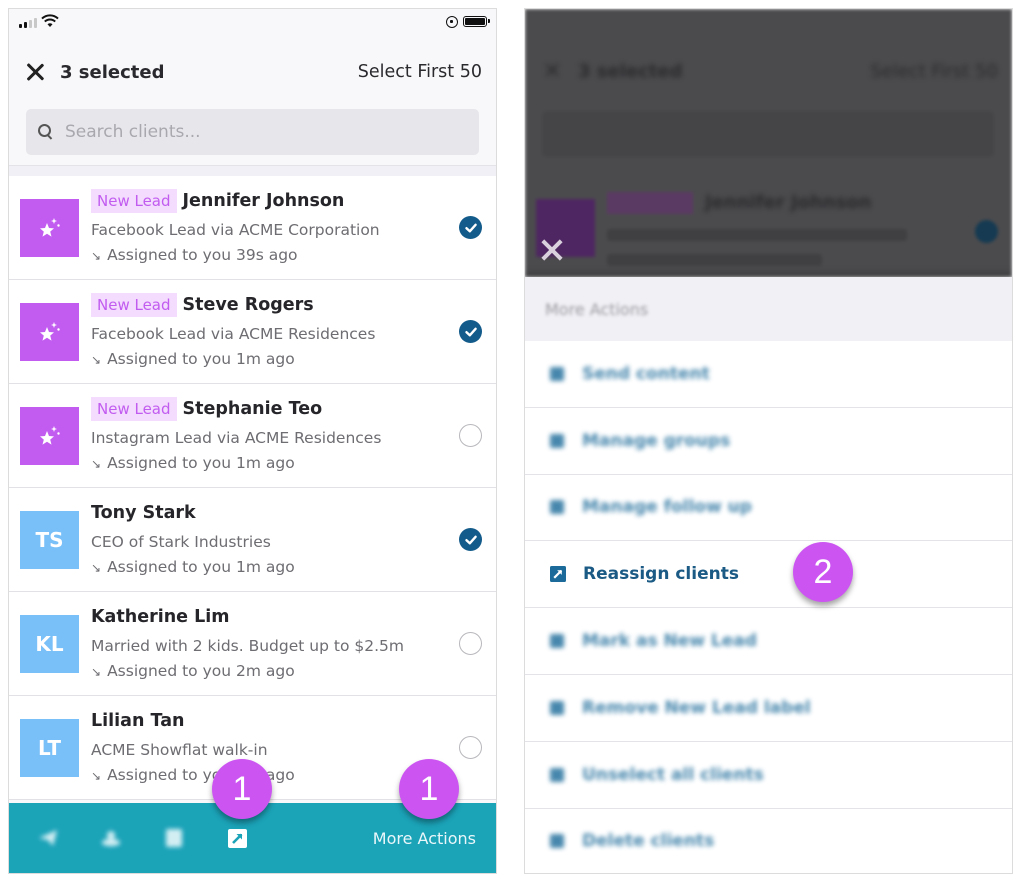  What do you see at coordinates (160, 617) in the screenshot?
I see `client-name: Katherine Lim` at bounding box center [160, 617].